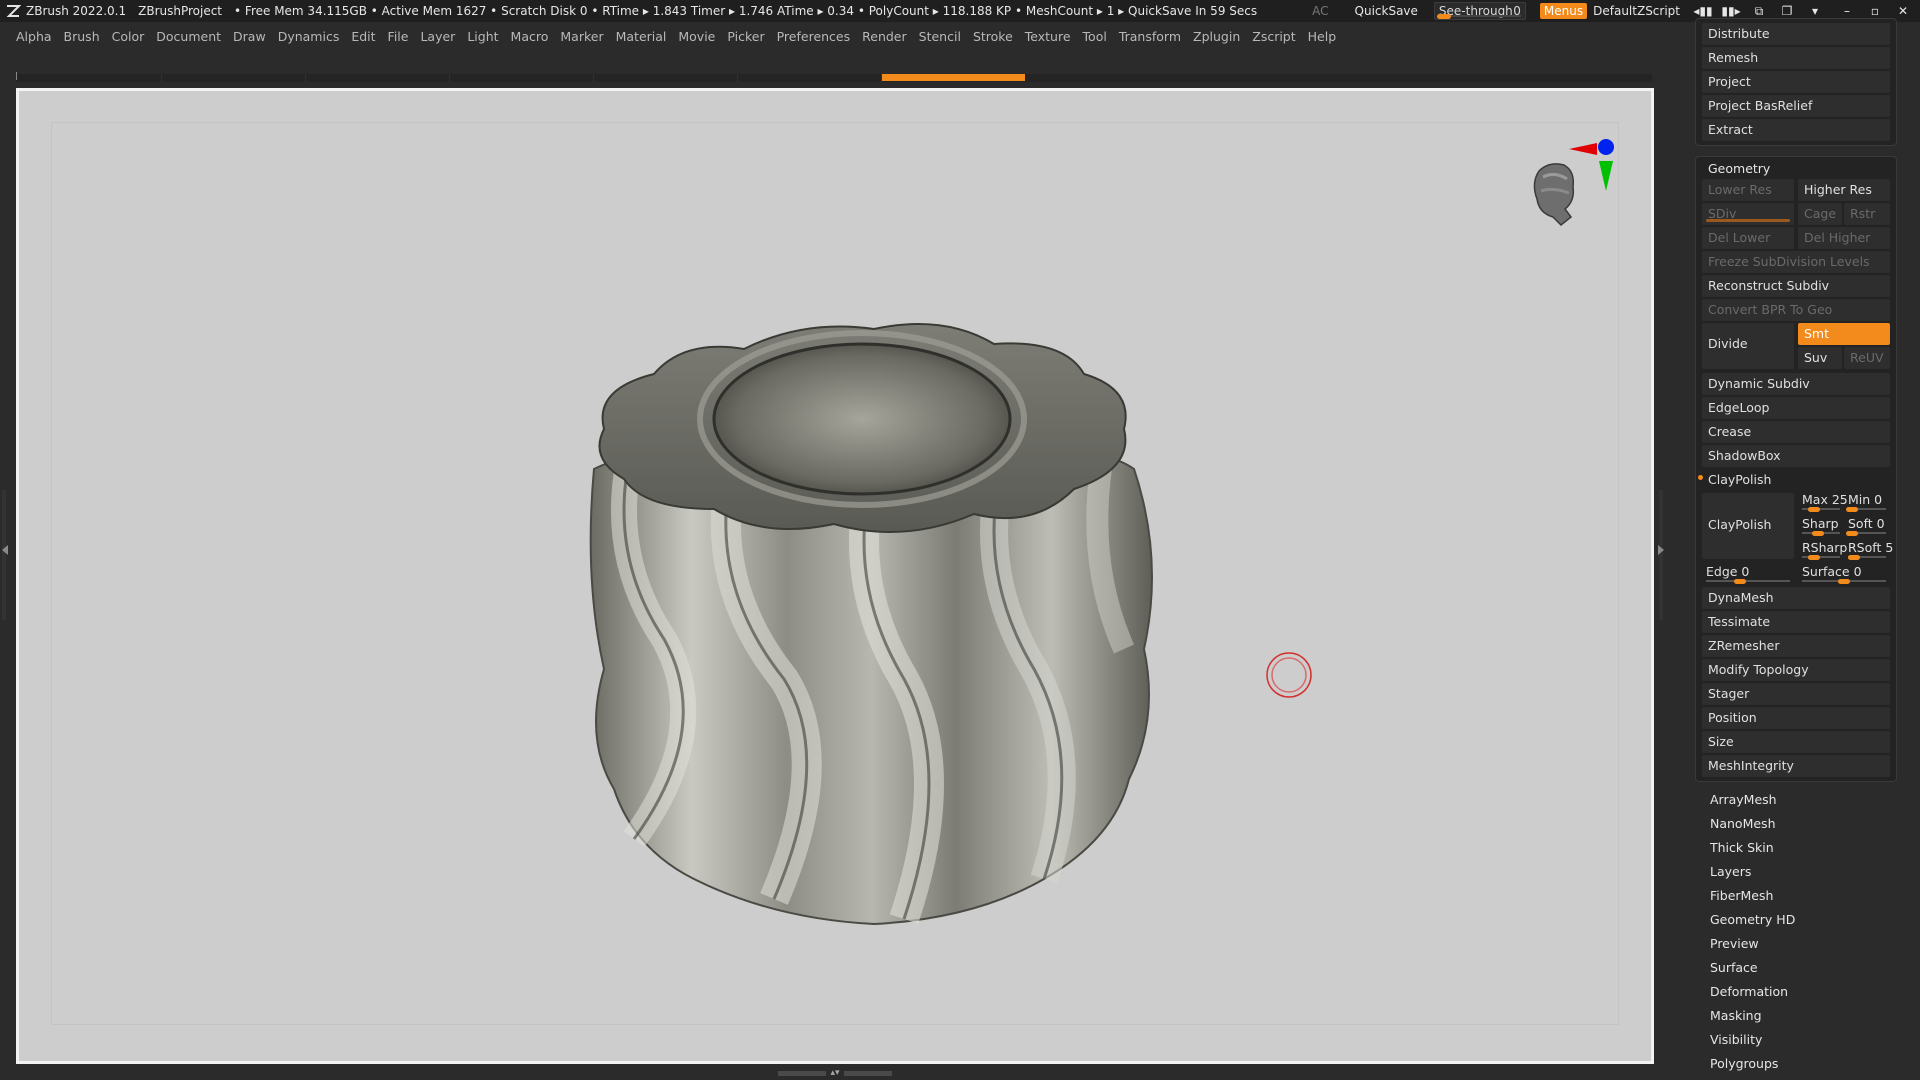 The height and width of the screenshot is (1080, 1920). What do you see at coordinates (814, 36) in the screenshot?
I see `menu-preferences: Preferences` at bounding box center [814, 36].